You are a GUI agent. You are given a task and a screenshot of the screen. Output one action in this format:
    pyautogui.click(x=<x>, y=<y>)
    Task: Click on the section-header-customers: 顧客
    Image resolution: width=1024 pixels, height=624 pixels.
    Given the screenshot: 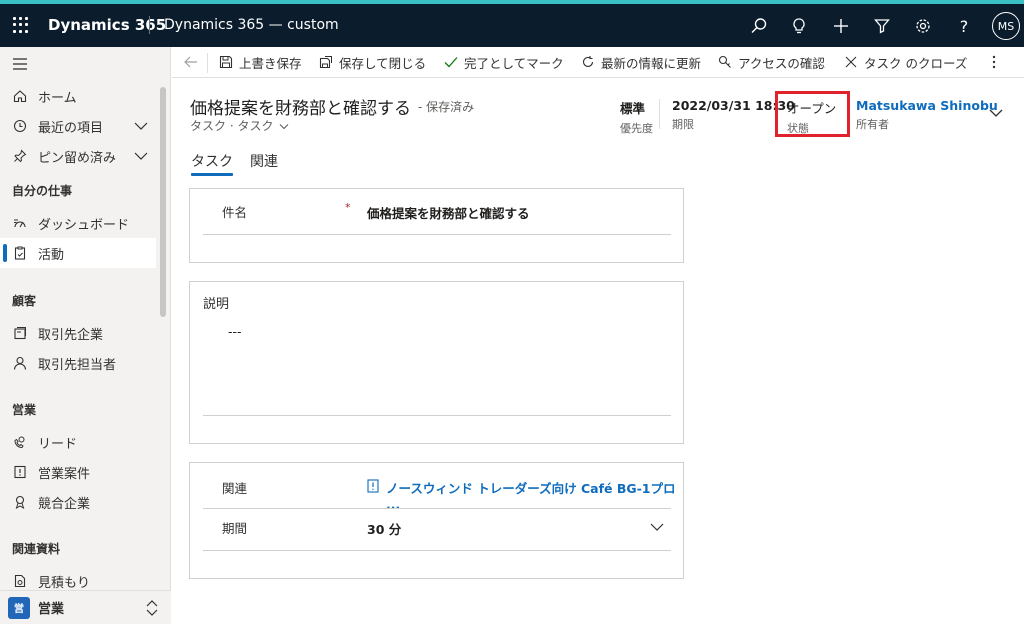 What is the action you would take?
    pyautogui.click(x=24, y=301)
    